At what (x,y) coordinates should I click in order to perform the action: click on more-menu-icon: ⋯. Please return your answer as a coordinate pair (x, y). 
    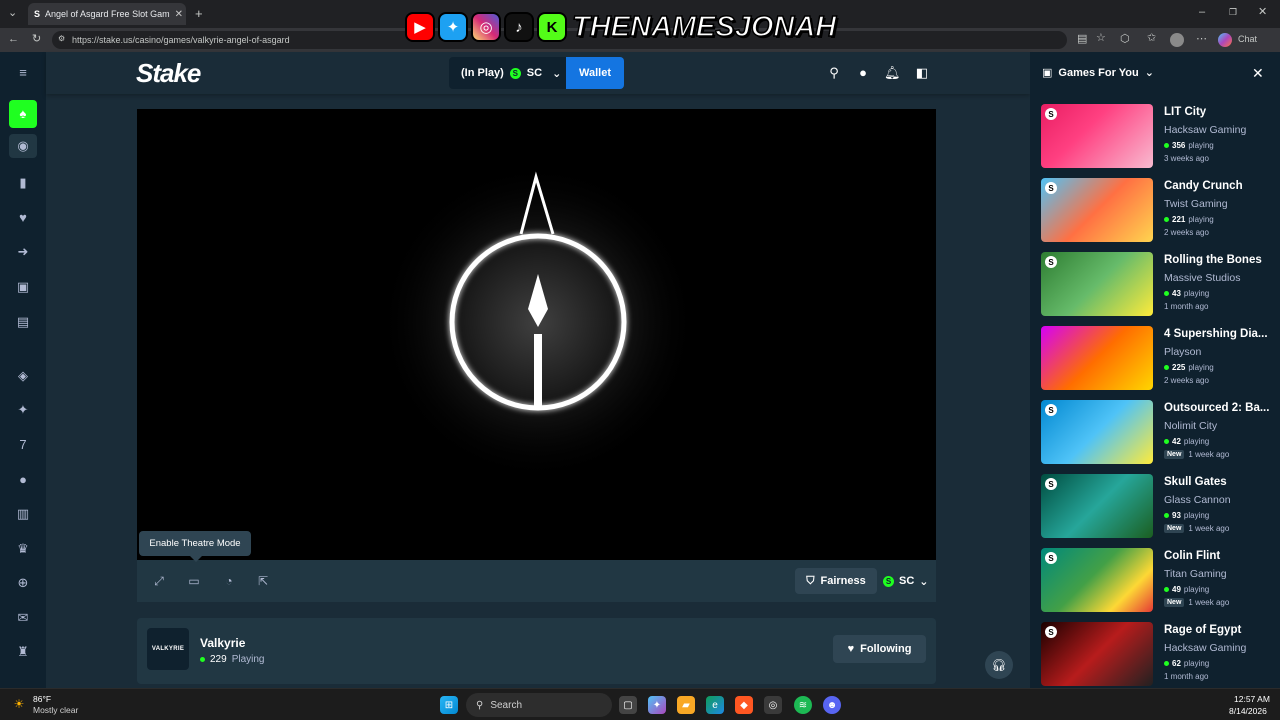
    Looking at the image, I should click on (1201, 39).